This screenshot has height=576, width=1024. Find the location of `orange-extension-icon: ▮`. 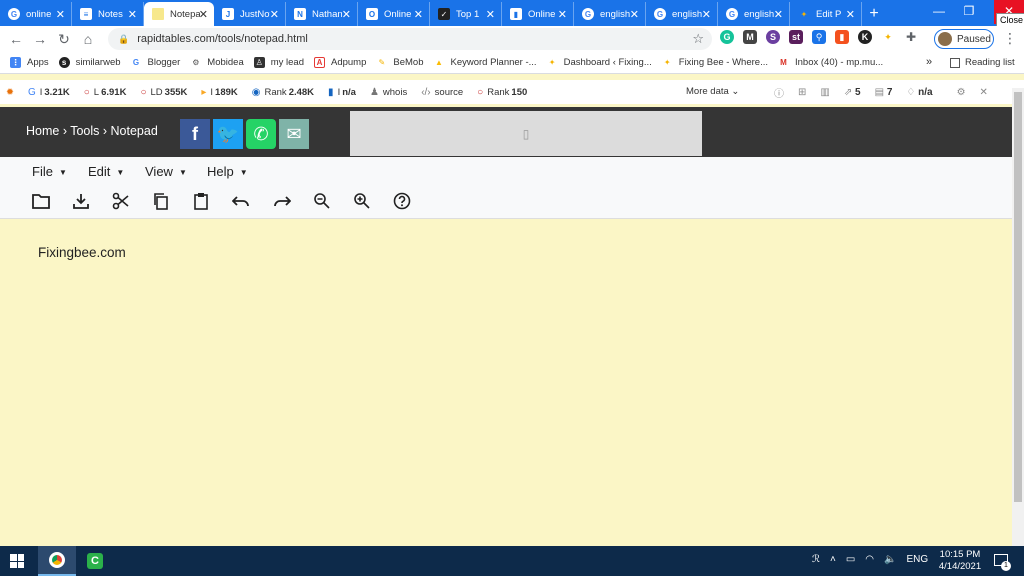

orange-extension-icon: ▮ is located at coordinates (842, 37).